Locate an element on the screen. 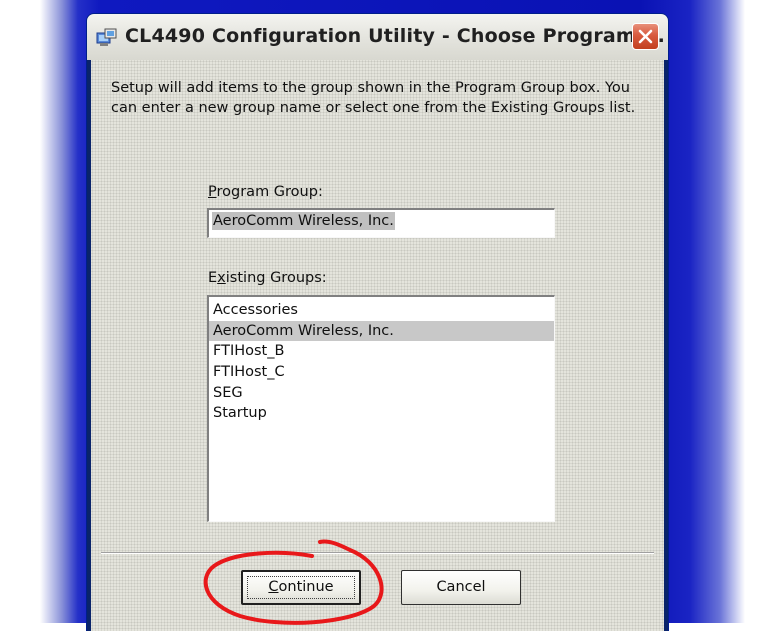  list-item-ftihost-c: FTIHost_C is located at coordinates (381, 372).